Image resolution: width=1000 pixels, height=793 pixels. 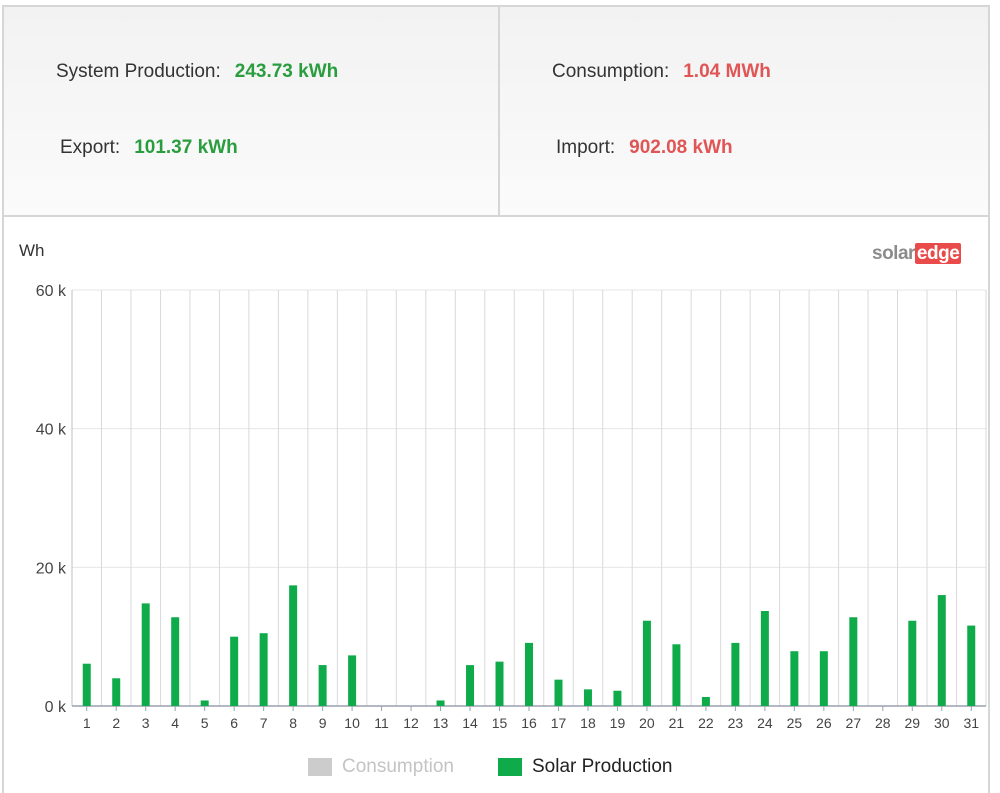 I want to click on x-tick-label: 2, so click(x=116, y=723).